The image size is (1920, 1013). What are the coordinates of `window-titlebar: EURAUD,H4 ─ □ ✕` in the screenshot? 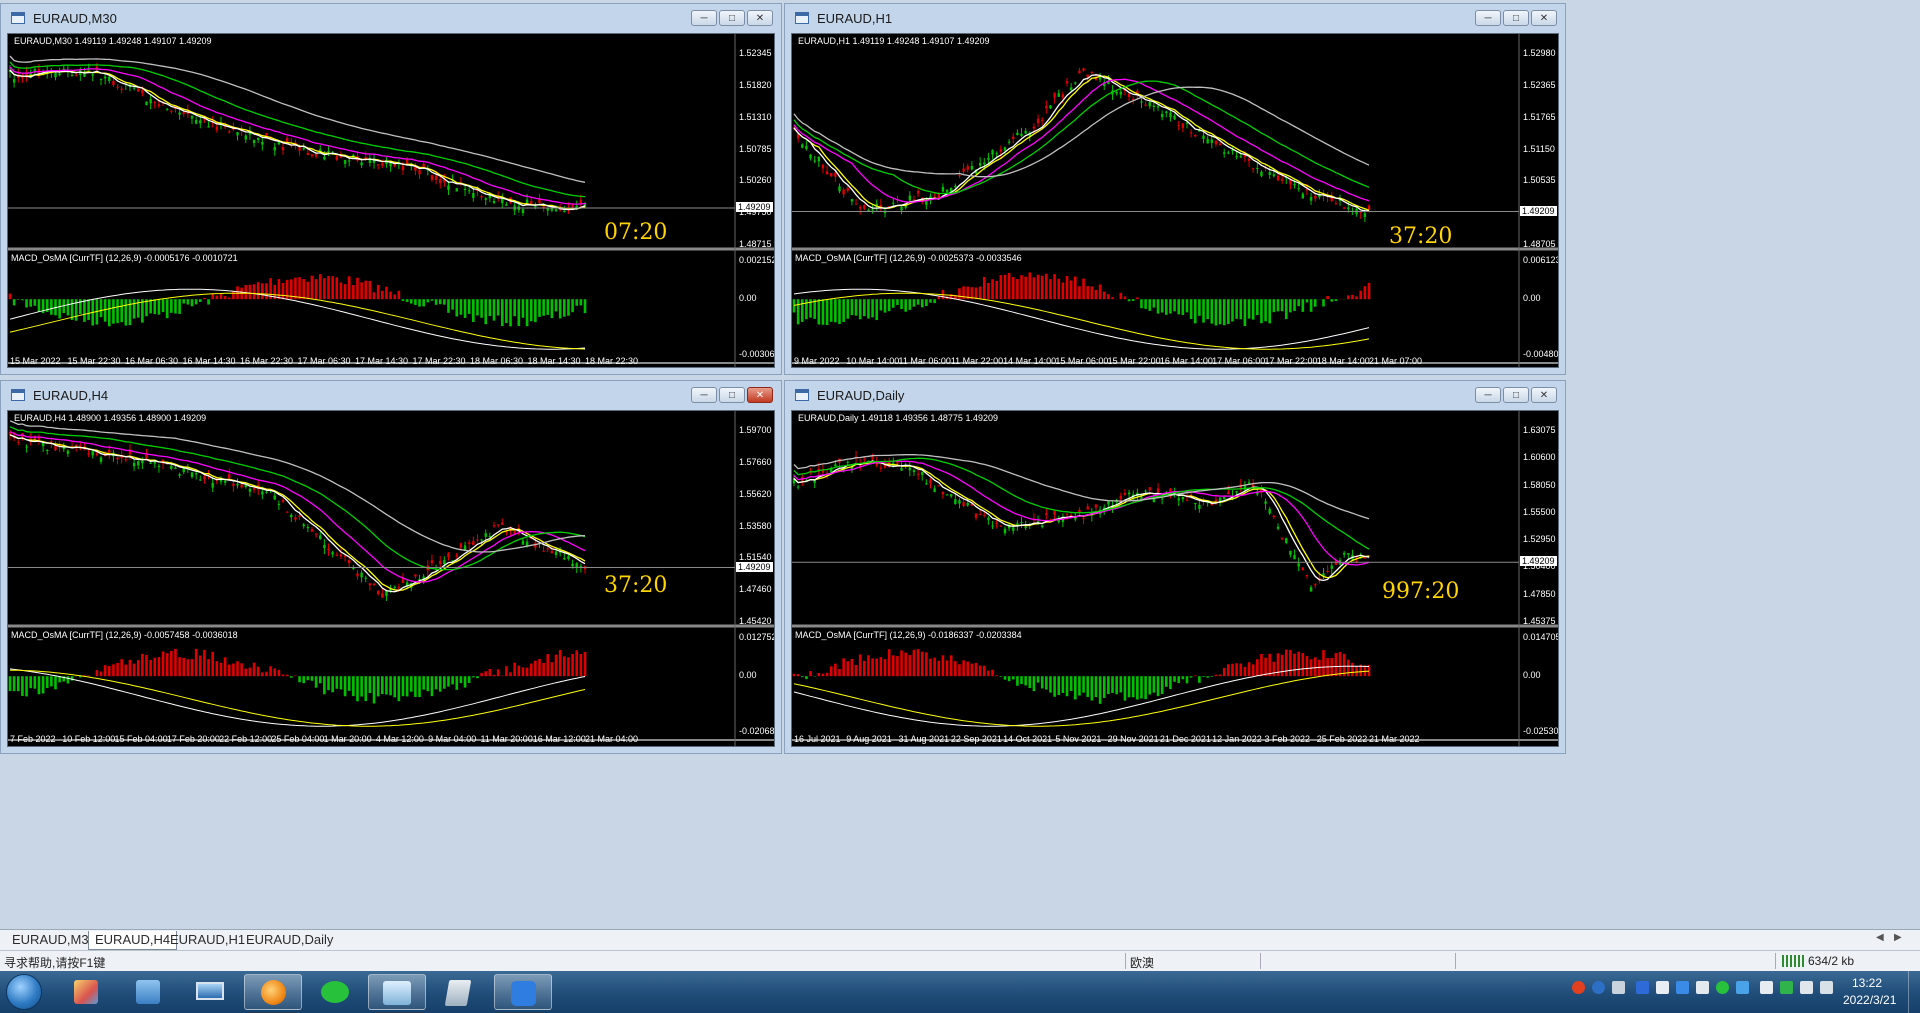 It's located at (391, 395).